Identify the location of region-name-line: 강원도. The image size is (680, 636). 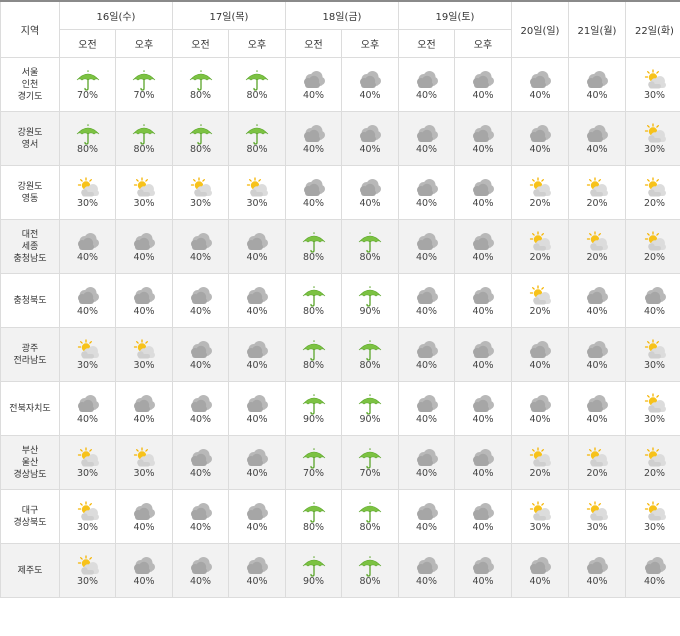
(30, 186).